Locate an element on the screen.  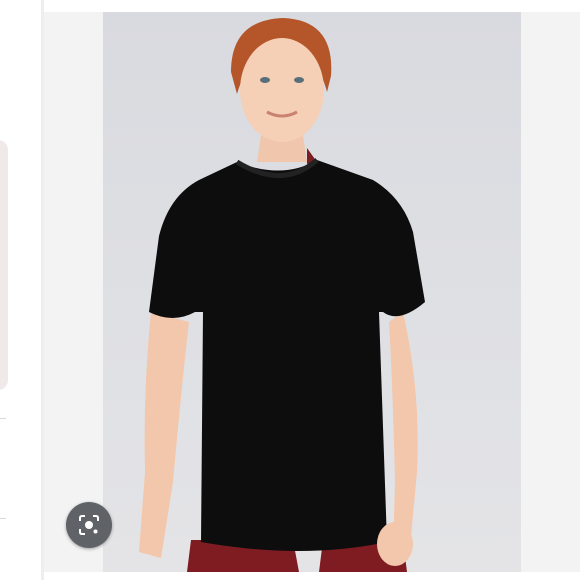
visual-search-button is located at coordinates (89, 525).